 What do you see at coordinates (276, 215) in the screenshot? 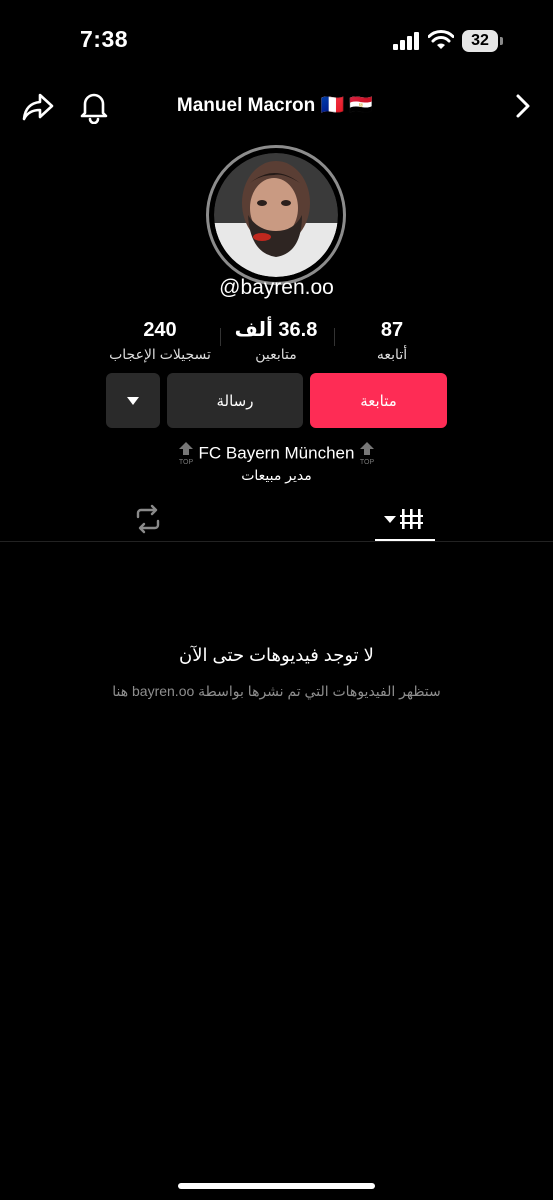
I see `avatar` at bounding box center [276, 215].